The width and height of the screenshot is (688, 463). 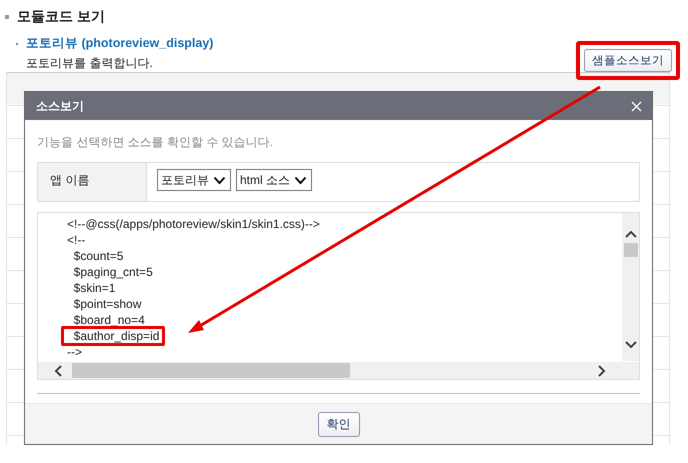 What do you see at coordinates (630, 234) in the screenshot?
I see `scroll-up-icon` at bounding box center [630, 234].